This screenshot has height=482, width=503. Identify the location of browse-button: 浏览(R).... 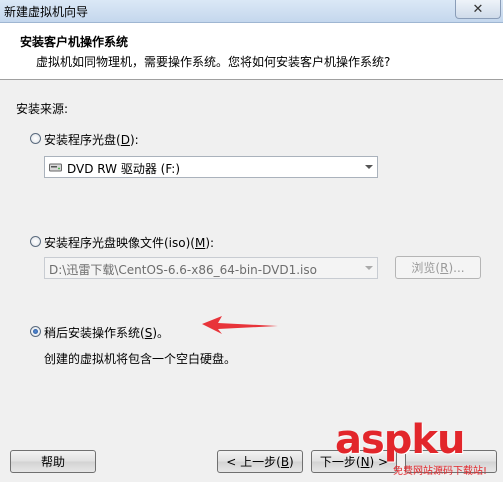
(438, 267).